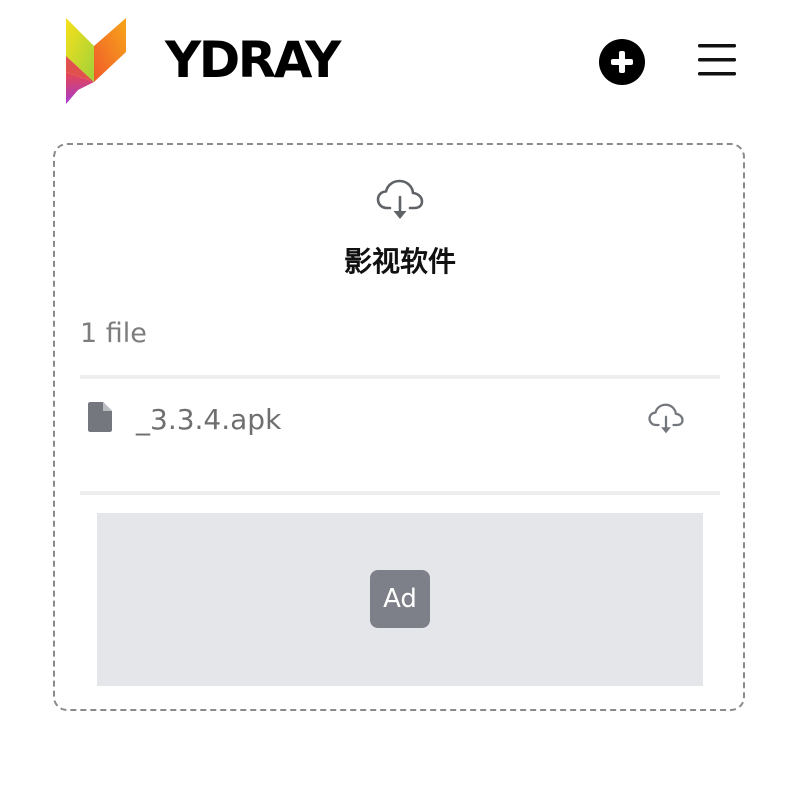 This screenshot has height=787, width=800. I want to click on hamburger-menu-icon, so click(717, 60).